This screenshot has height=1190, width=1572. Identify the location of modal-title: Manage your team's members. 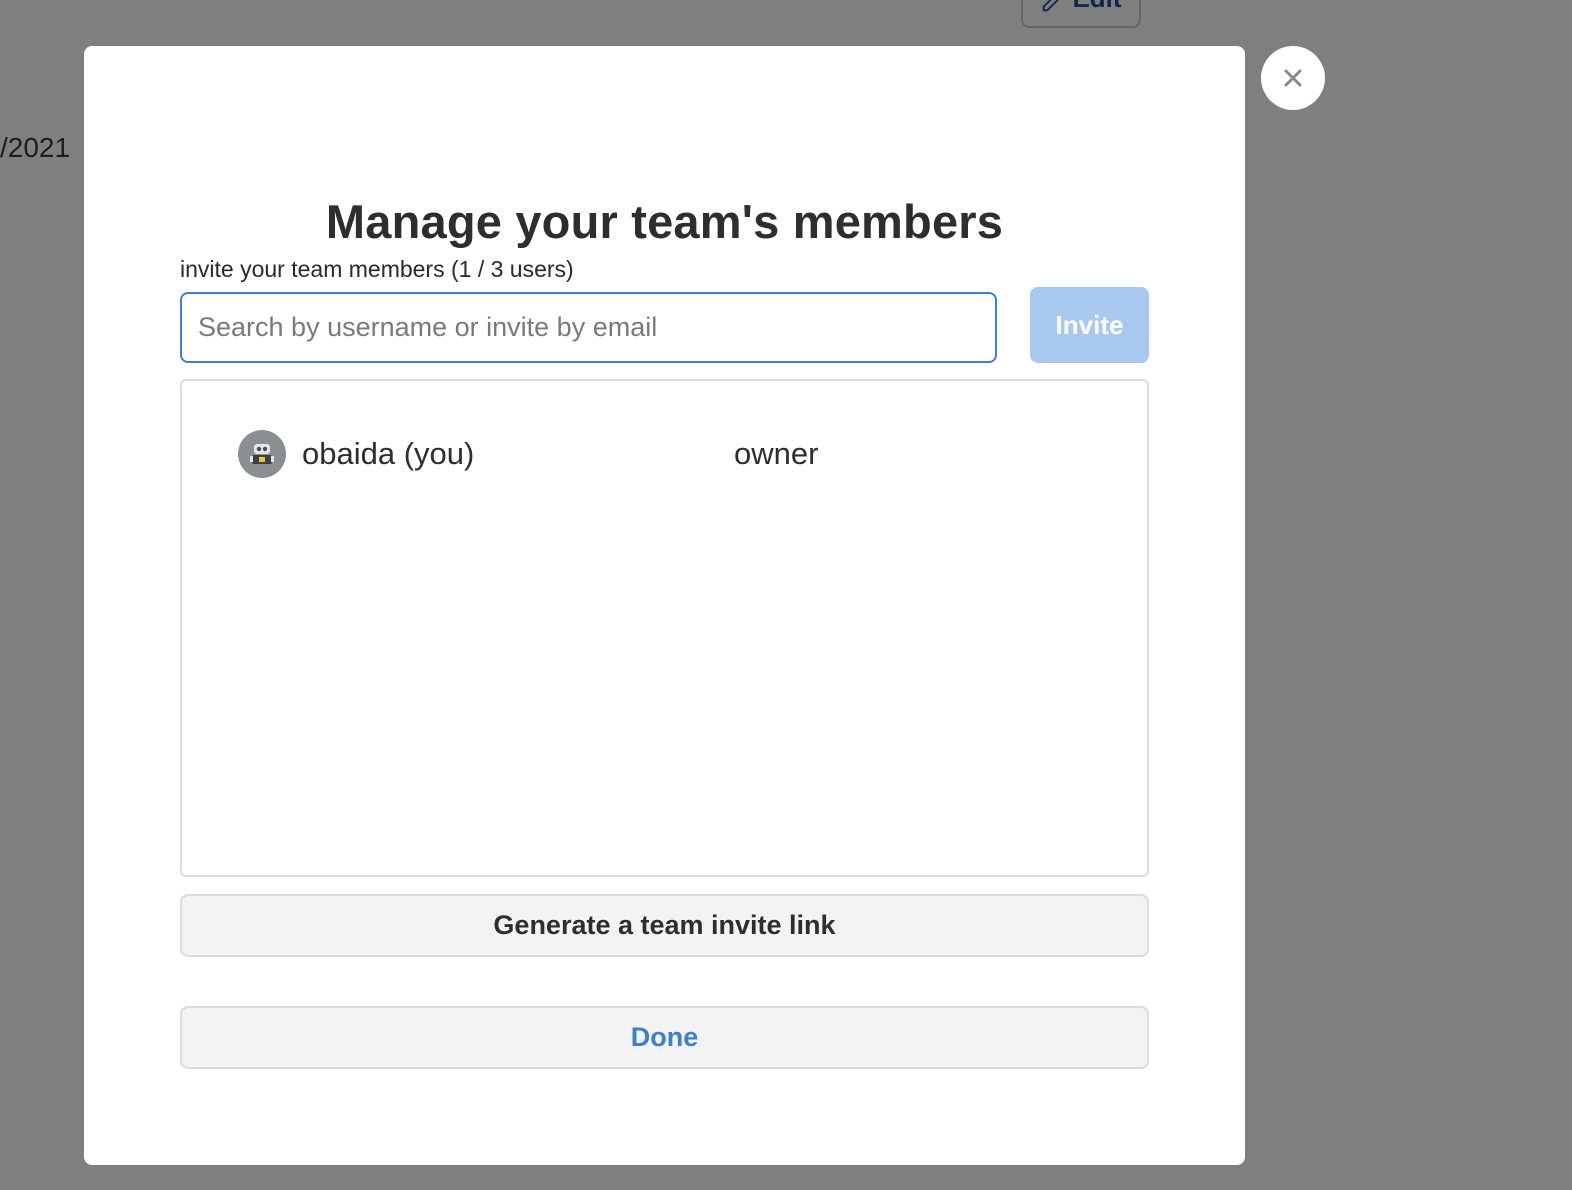
(664, 221).